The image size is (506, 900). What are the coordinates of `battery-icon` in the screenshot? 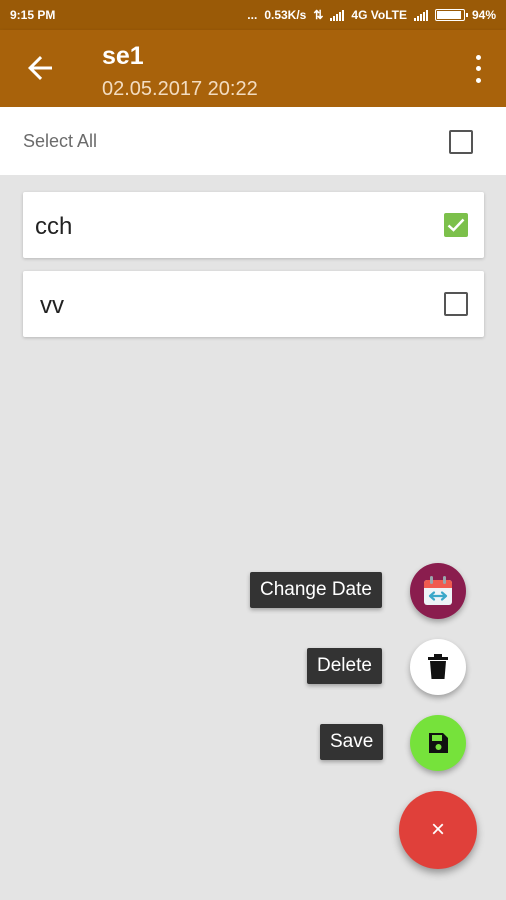 It's located at (451, 15).